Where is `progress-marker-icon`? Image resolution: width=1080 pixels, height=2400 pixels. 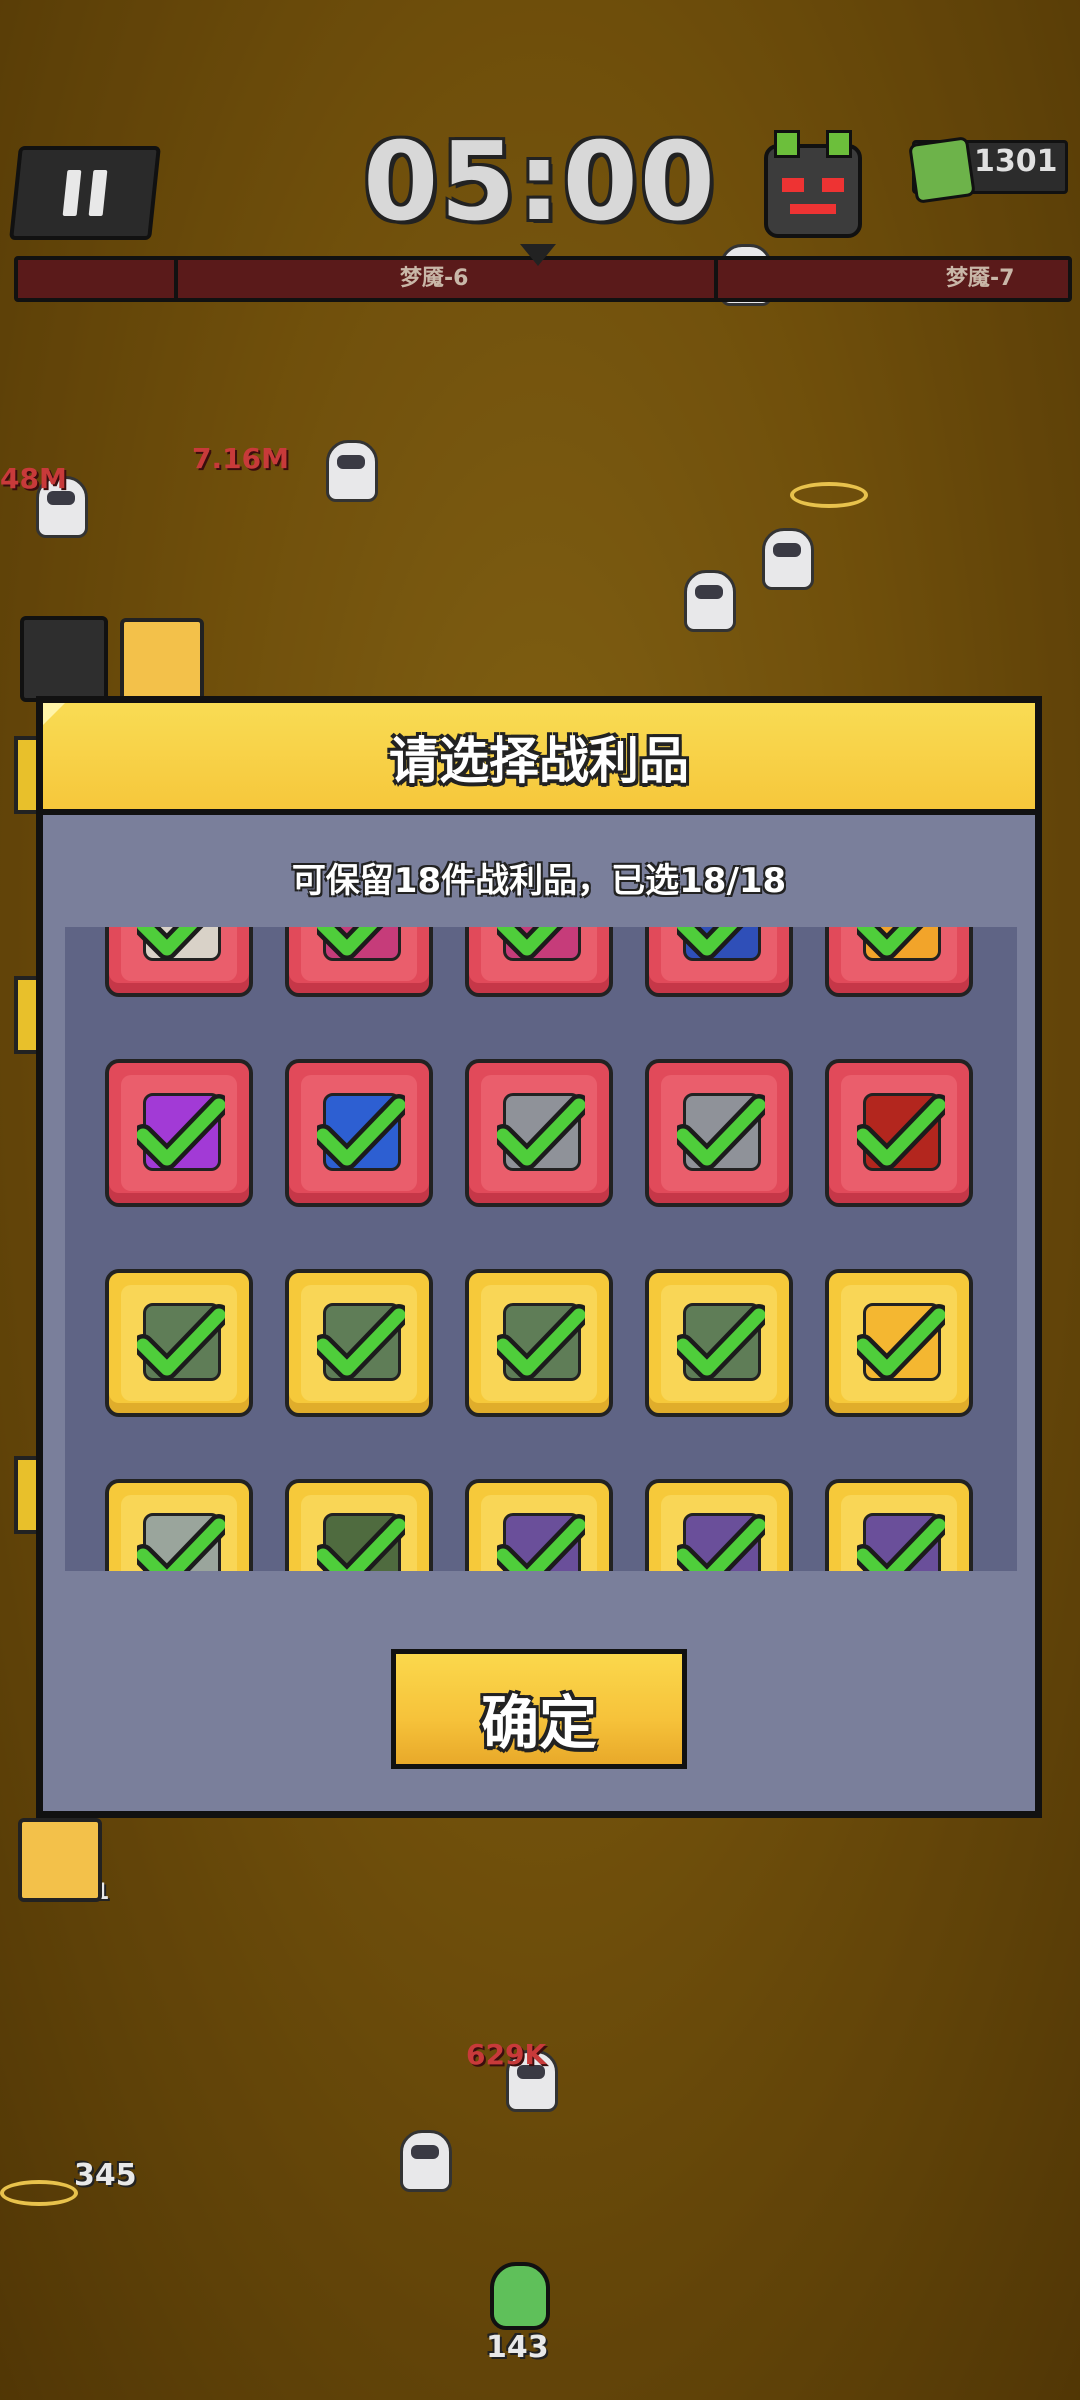 progress-marker-icon is located at coordinates (538, 255).